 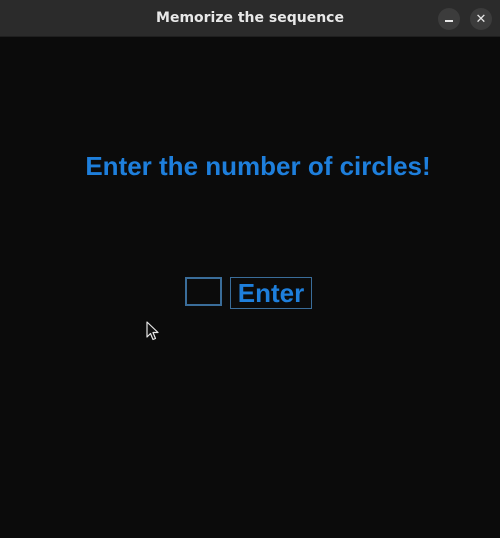 I want to click on close-icon: ✕, so click(x=481, y=19).